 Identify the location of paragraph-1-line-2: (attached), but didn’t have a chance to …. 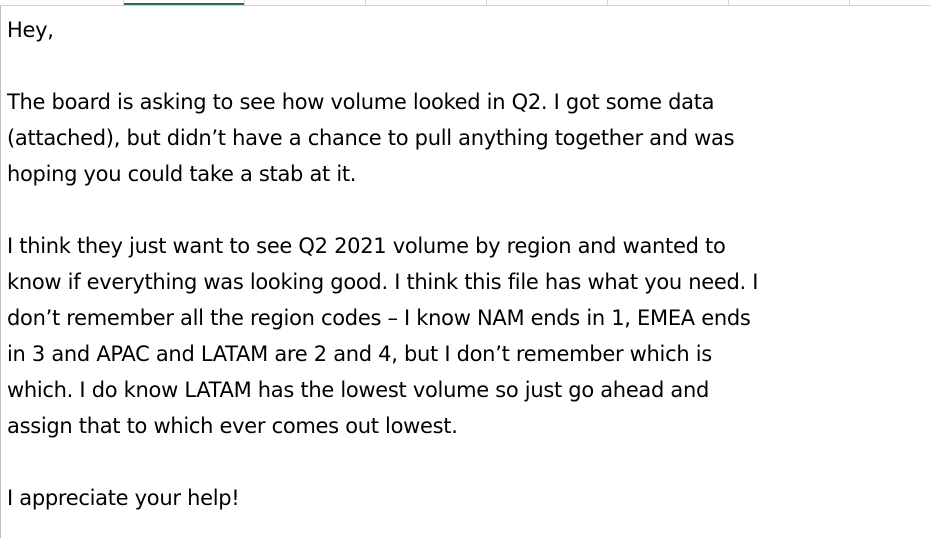
(371, 138).